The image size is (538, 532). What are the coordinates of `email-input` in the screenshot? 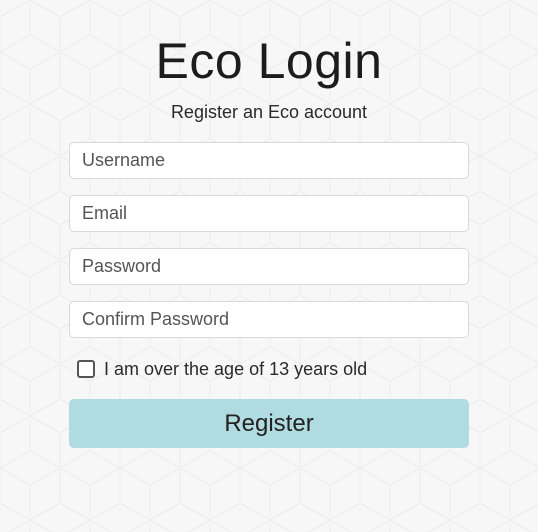 It's located at (269, 213).